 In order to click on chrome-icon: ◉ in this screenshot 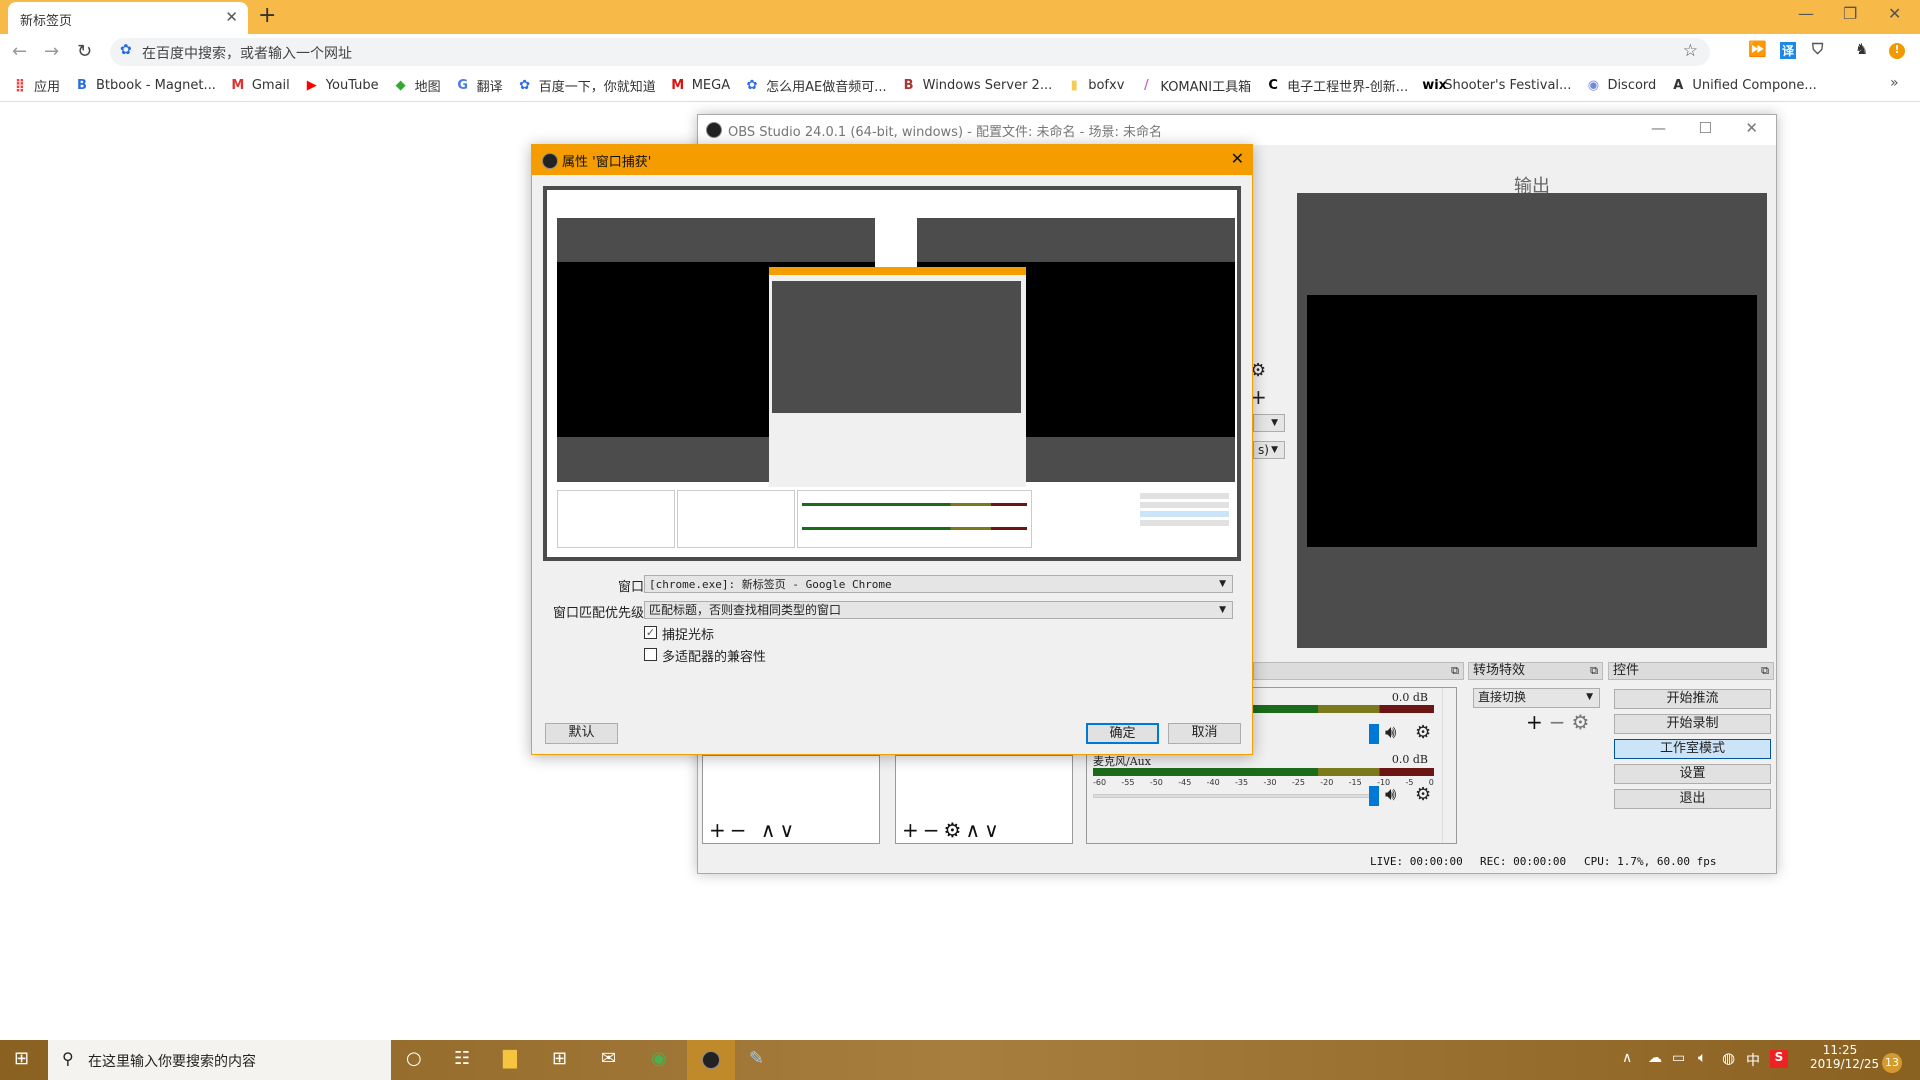, I will do `click(659, 1058)`.